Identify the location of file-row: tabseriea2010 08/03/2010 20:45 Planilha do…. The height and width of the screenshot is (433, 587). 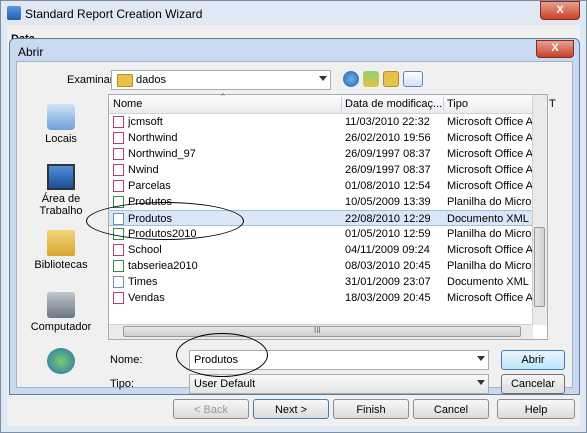
(325, 266).